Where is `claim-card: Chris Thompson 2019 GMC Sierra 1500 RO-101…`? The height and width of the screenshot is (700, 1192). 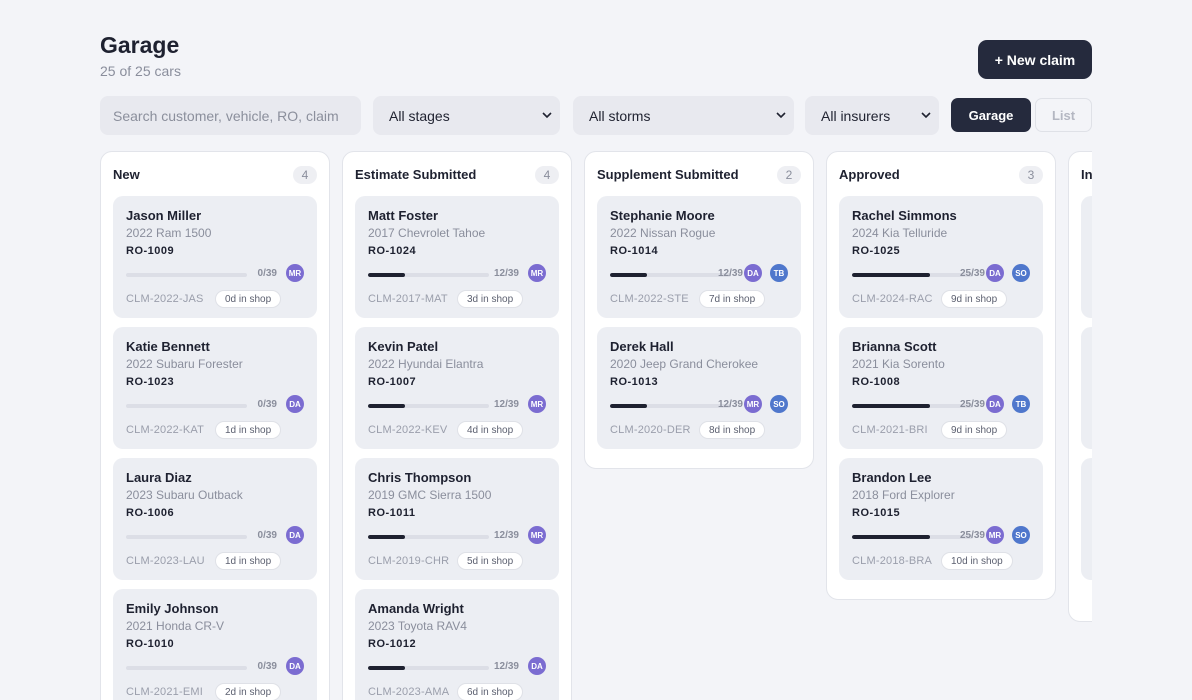
claim-card: Chris Thompson 2019 GMC Sierra 1500 RO-101… is located at coordinates (457, 519).